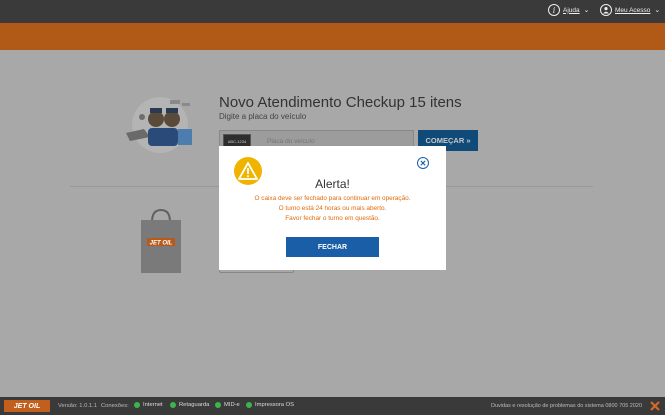 The image size is (665, 415). I want to click on bag-logo: JET OIL, so click(161, 244).